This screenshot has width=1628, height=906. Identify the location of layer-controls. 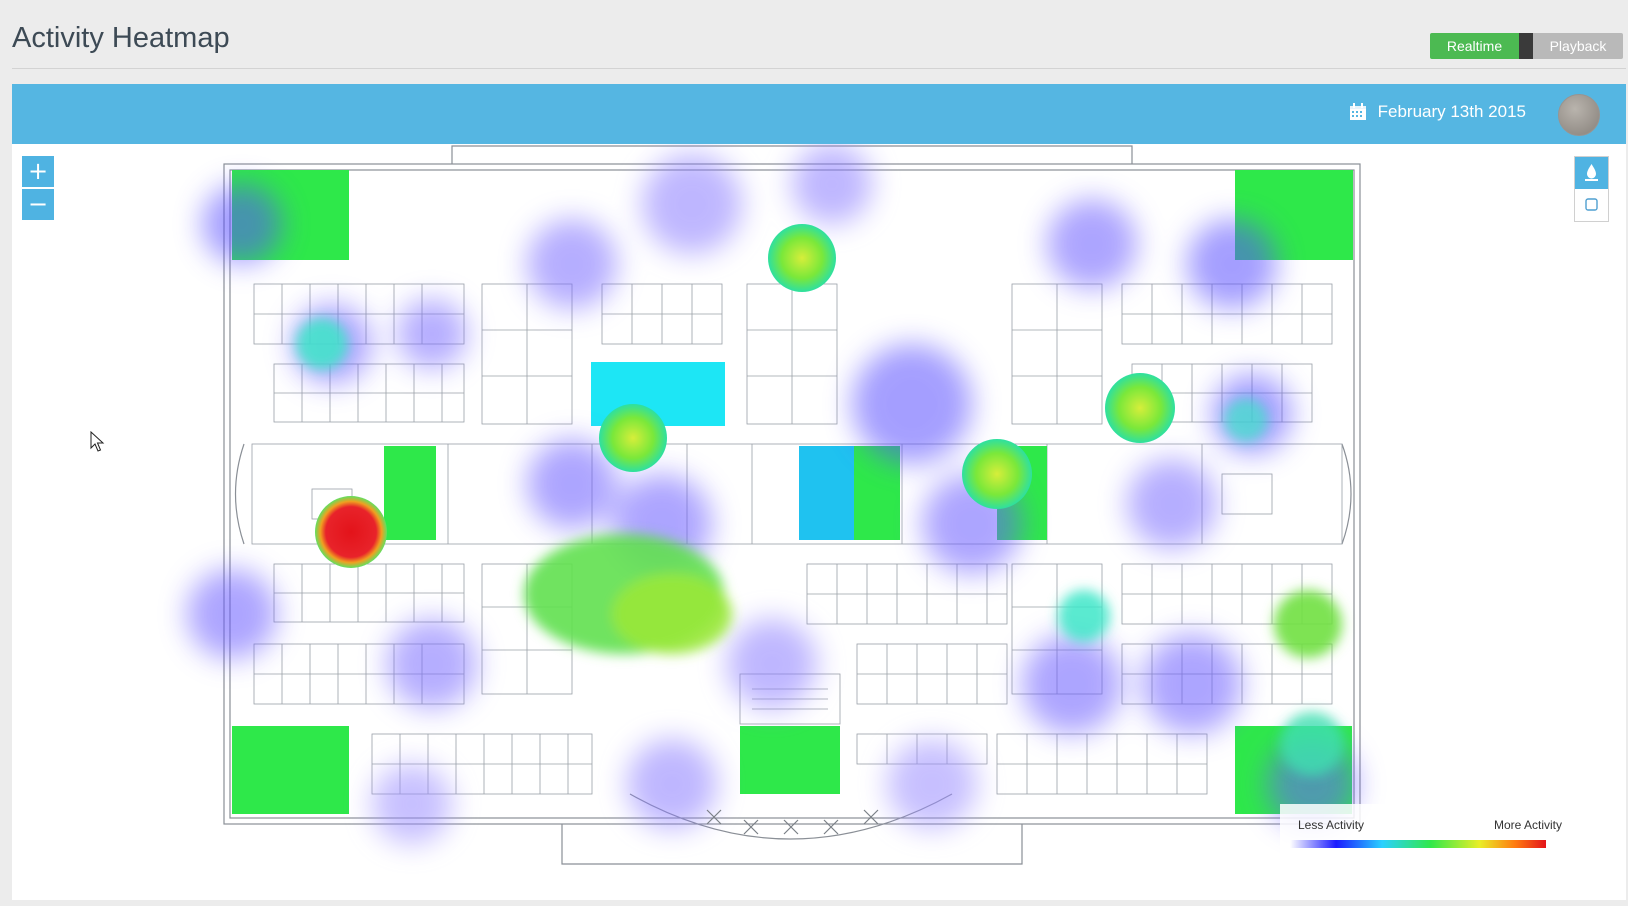
(1591, 189).